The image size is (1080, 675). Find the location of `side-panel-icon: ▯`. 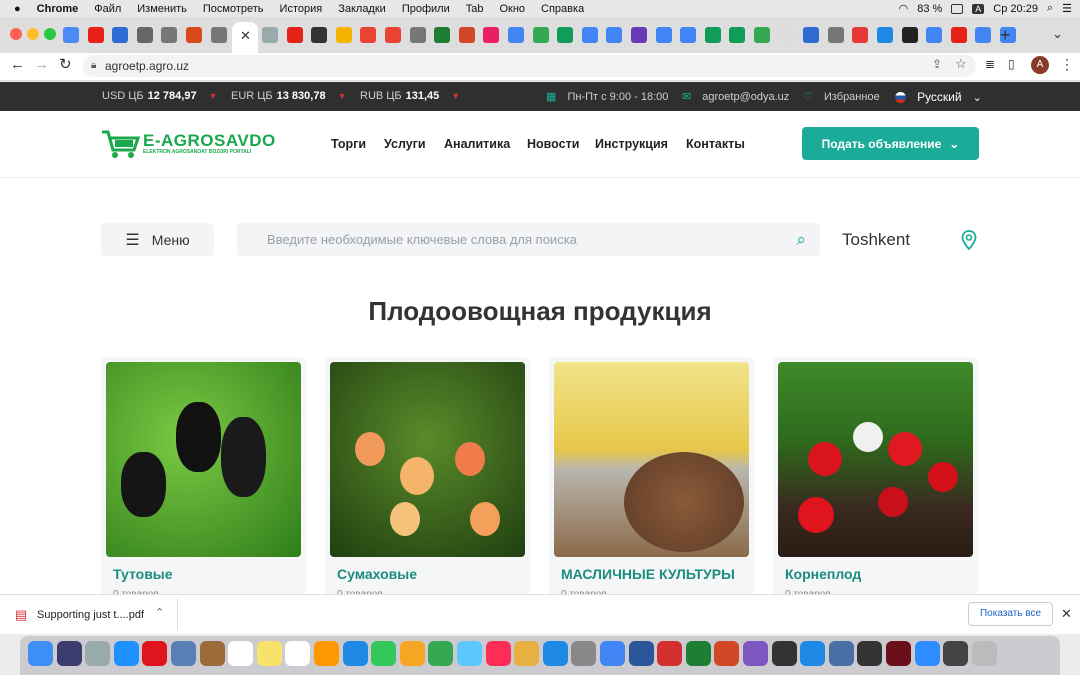

side-panel-icon: ▯ is located at coordinates (1011, 64).